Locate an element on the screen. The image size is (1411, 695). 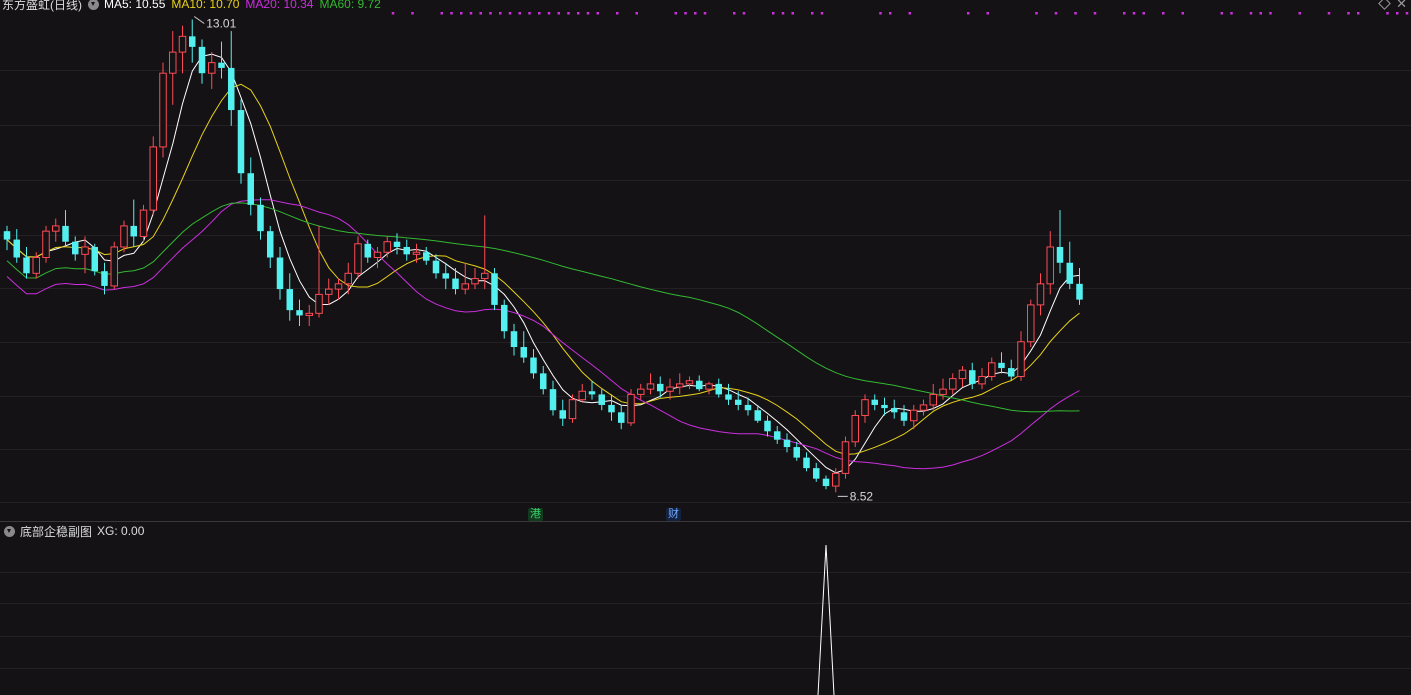
close-icon: ✕ is located at coordinates (1401, 6).